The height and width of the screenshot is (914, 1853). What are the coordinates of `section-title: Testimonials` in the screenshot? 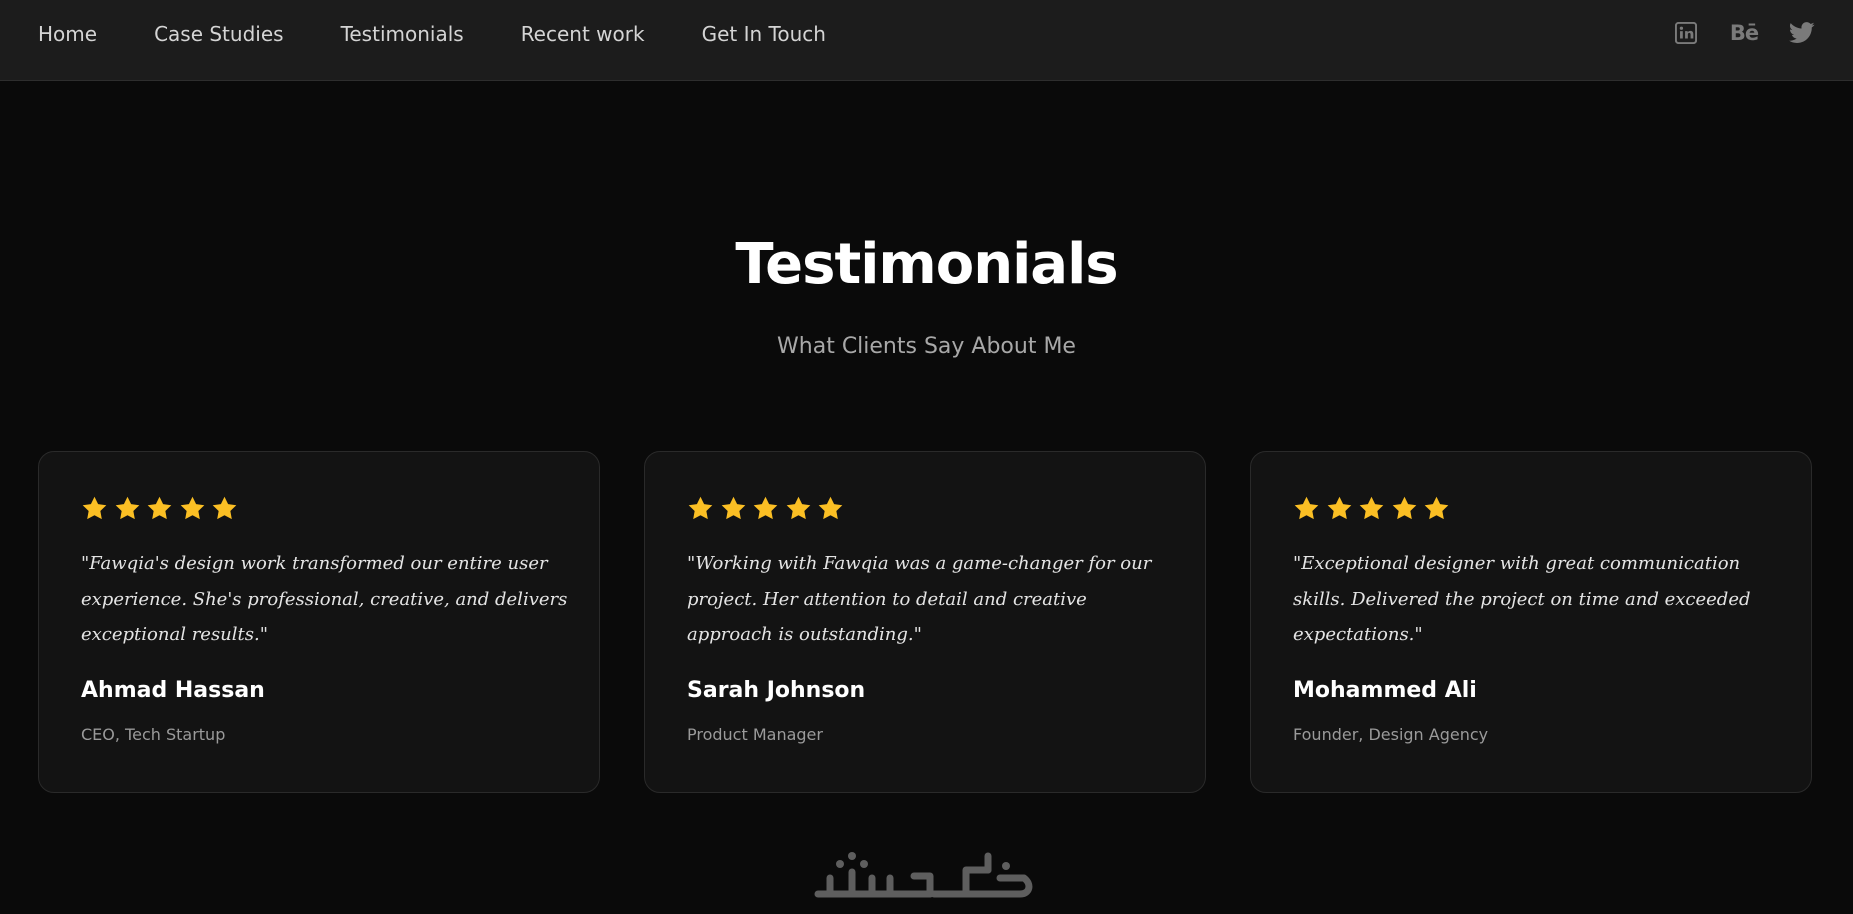 It's located at (926, 264).